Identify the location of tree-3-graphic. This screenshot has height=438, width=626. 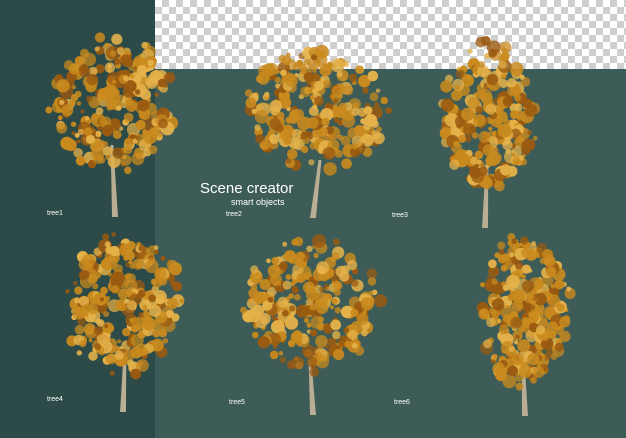
(489, 132).